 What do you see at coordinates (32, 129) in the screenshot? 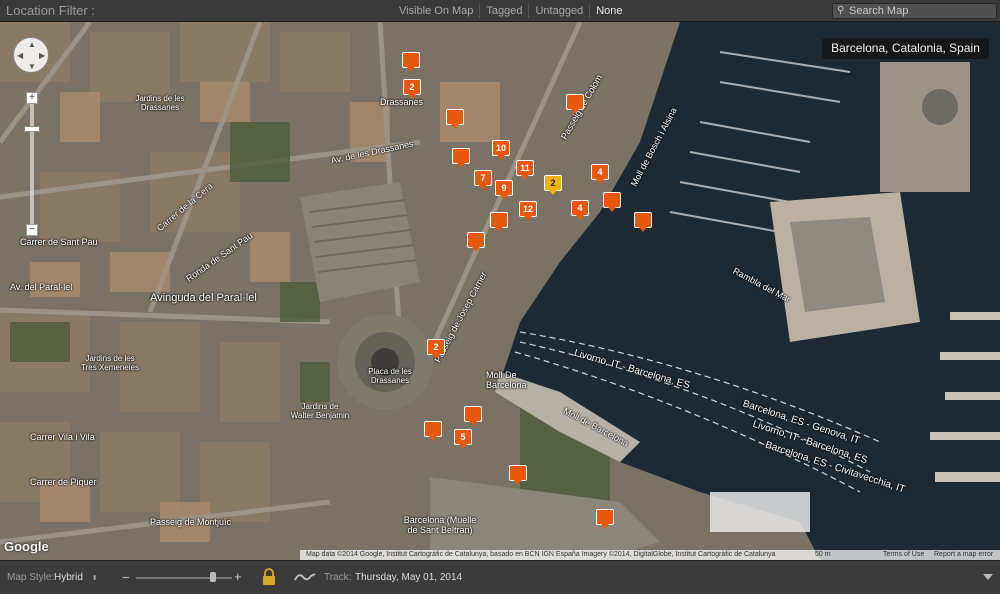
I see `map-zoom-knob` at bounding box center [32, 129].